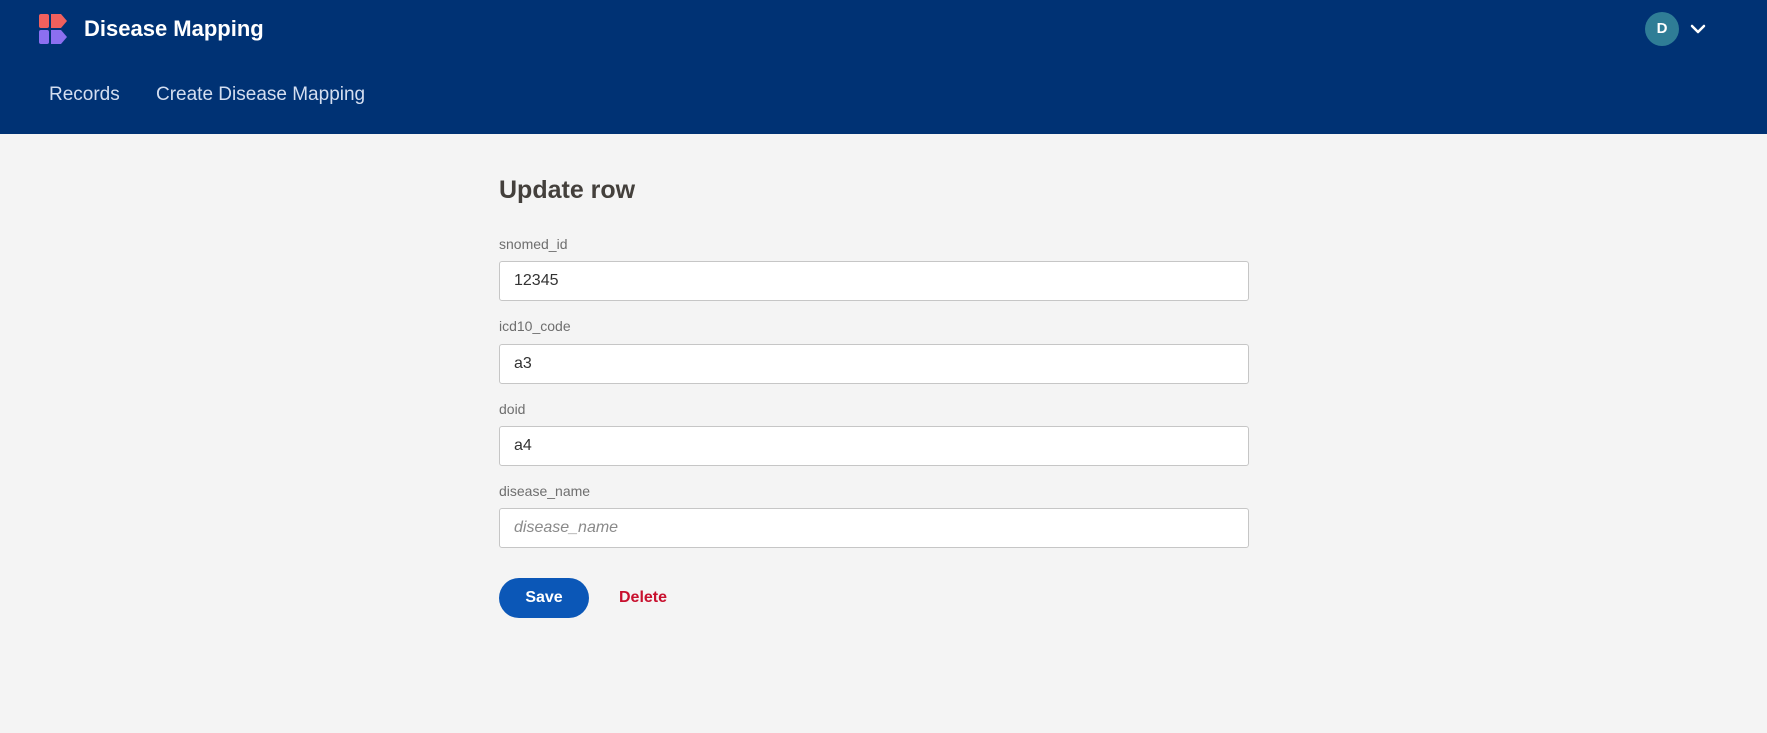 Image resolution: width=1767 pixels, height=733 pixels. I want to click on icd10-code-input, so click(874, 364).